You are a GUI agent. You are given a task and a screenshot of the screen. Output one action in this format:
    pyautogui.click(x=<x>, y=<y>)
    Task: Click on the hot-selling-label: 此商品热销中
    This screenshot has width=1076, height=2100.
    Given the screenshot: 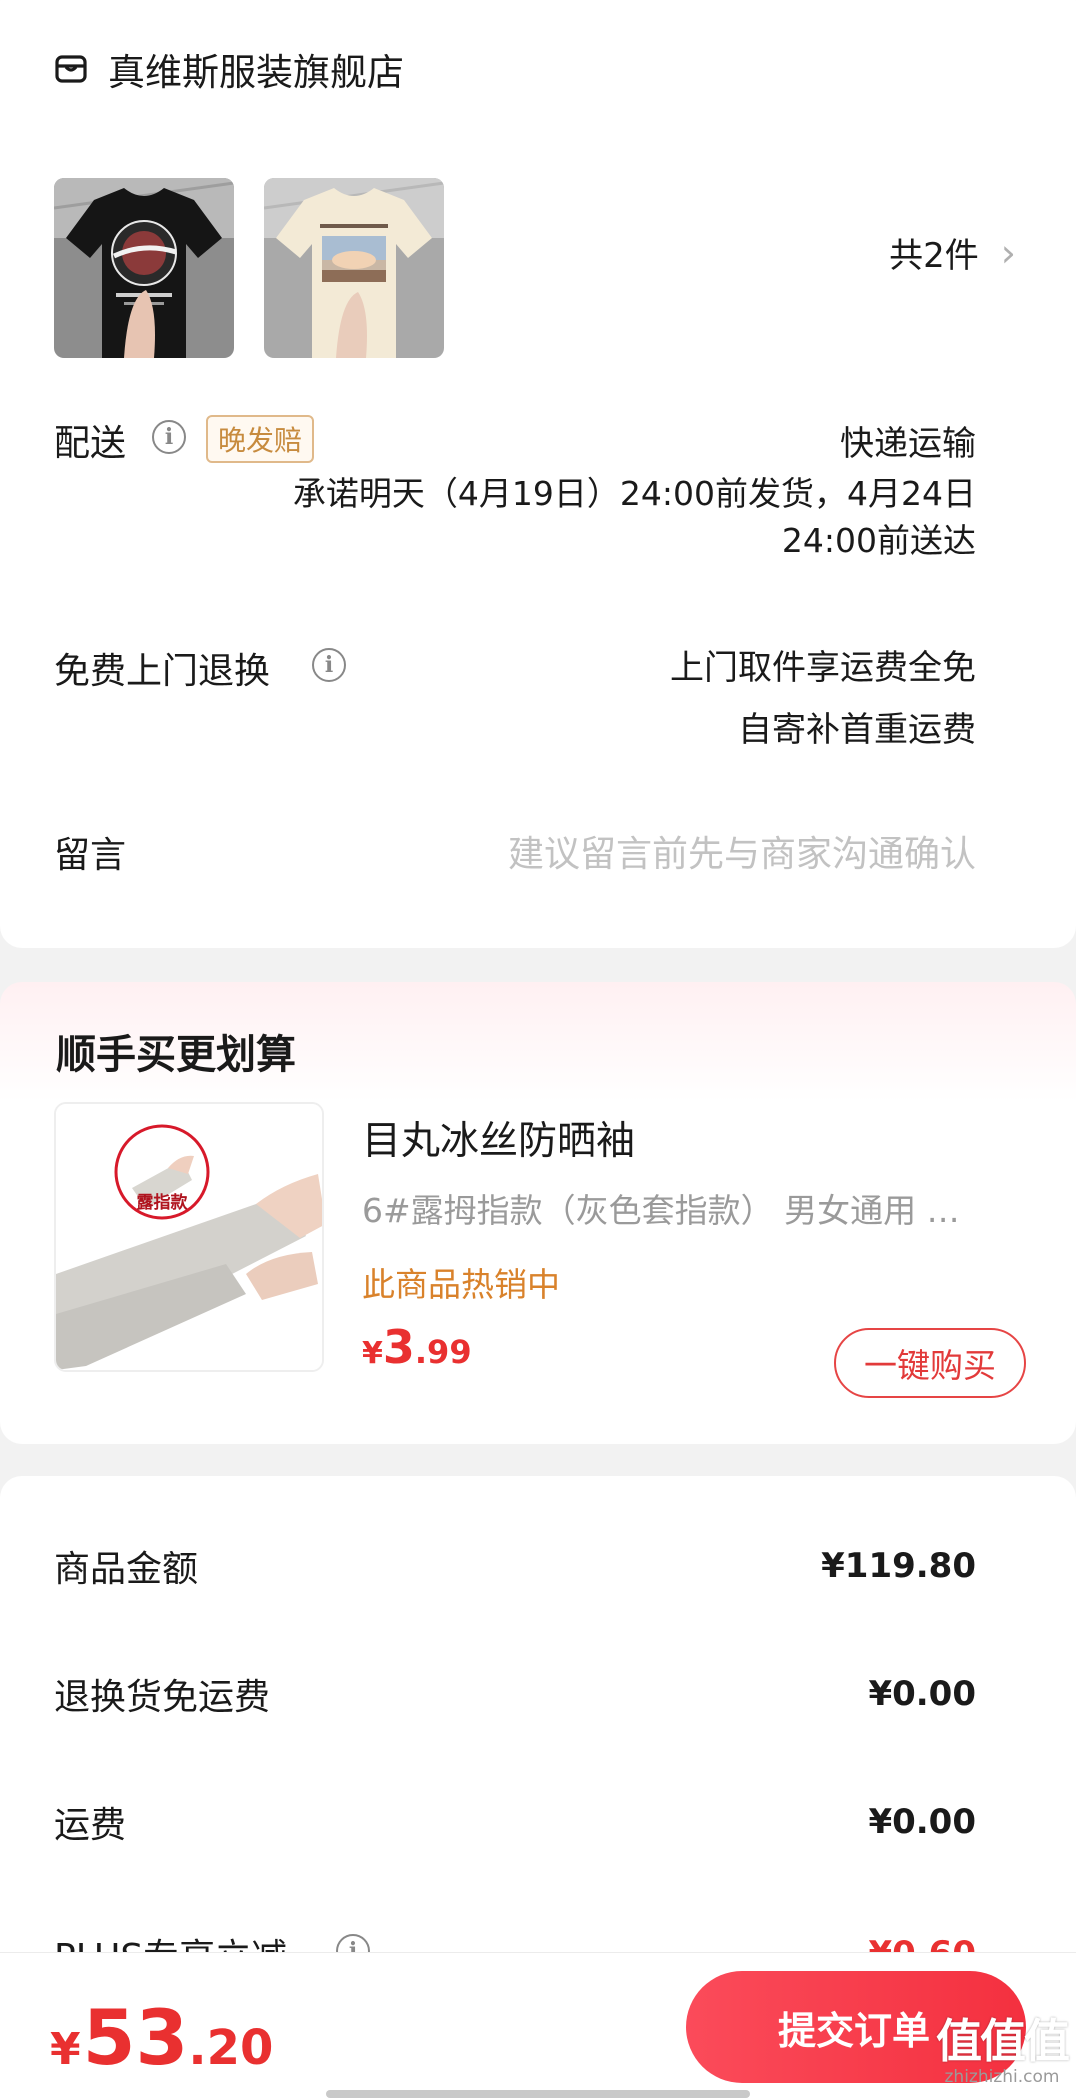 What is the action you would take?
    pyautogui.click(x=461, y=1284)
    